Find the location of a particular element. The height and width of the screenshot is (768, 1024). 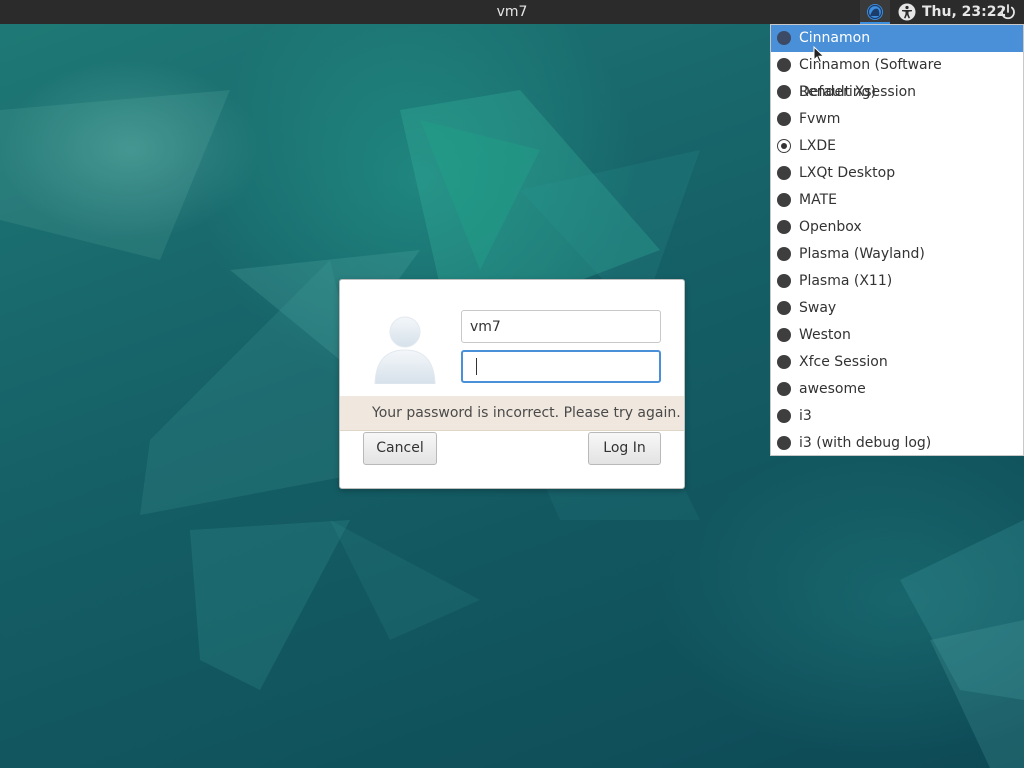

mouse-pointer-icon is located at coordinates (819, 55).